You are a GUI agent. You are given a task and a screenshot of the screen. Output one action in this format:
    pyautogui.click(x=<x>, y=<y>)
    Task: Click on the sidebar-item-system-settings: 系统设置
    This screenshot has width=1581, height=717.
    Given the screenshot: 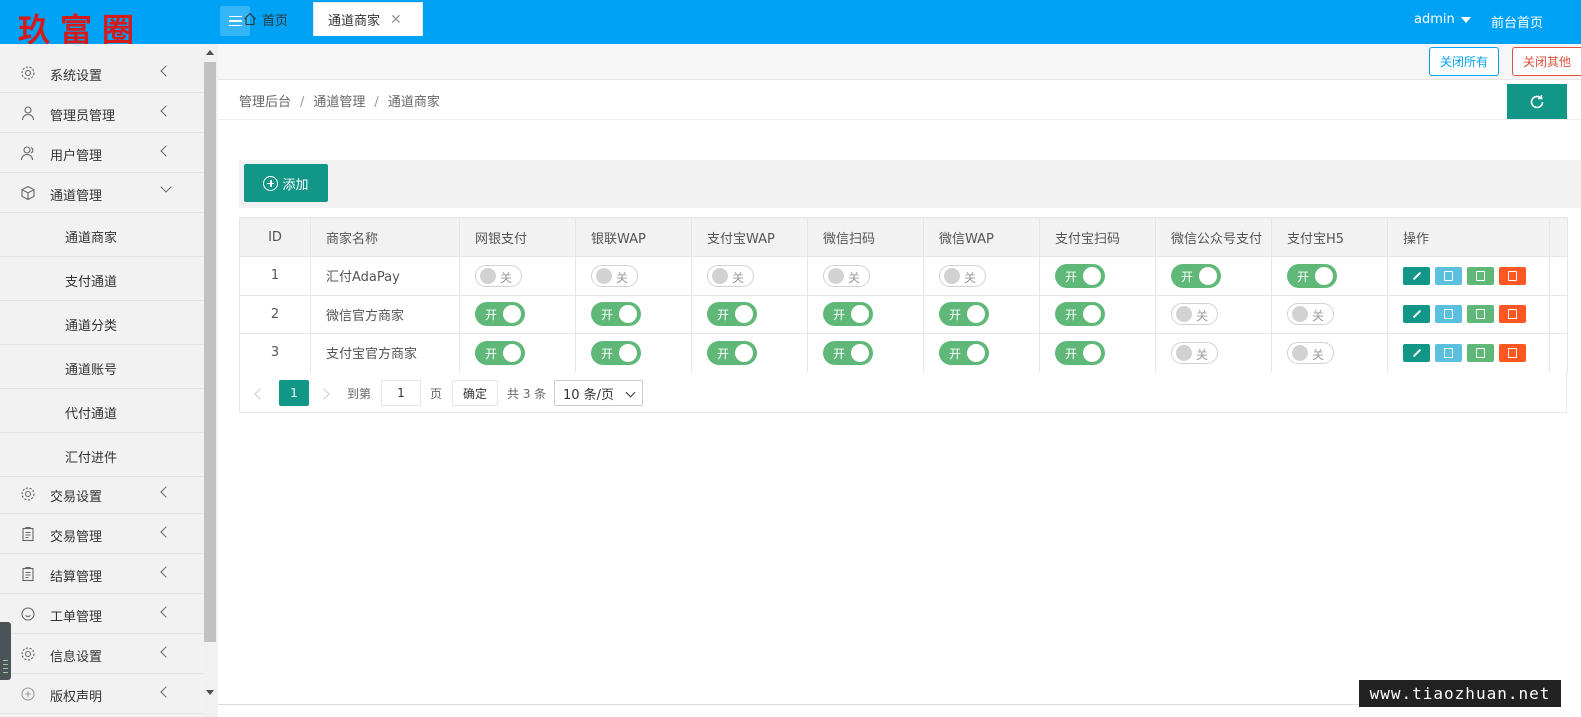 What is the action you would take?
    pyautogui.click(x=101, y=73)
    